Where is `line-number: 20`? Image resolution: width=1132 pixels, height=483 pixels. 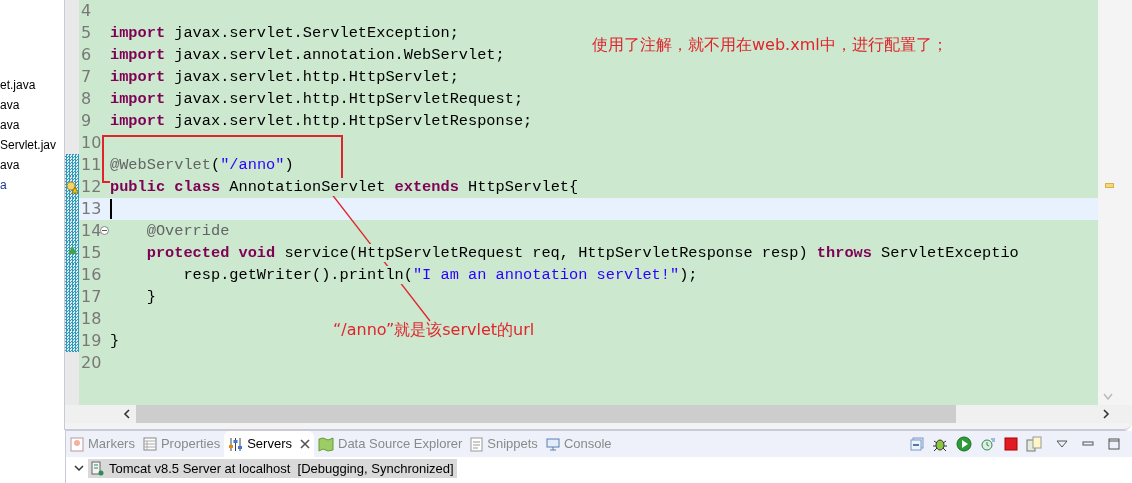
line-number: 20 is located at coordinates (91, 363).